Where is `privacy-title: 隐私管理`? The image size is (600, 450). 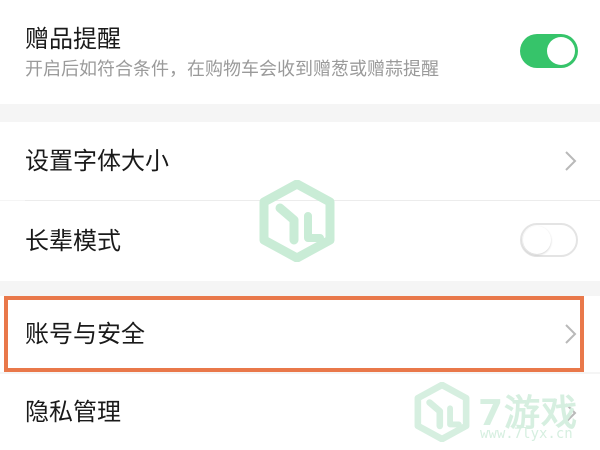 privacy-title: 隐私管理 is located at coordinates (73, 412).